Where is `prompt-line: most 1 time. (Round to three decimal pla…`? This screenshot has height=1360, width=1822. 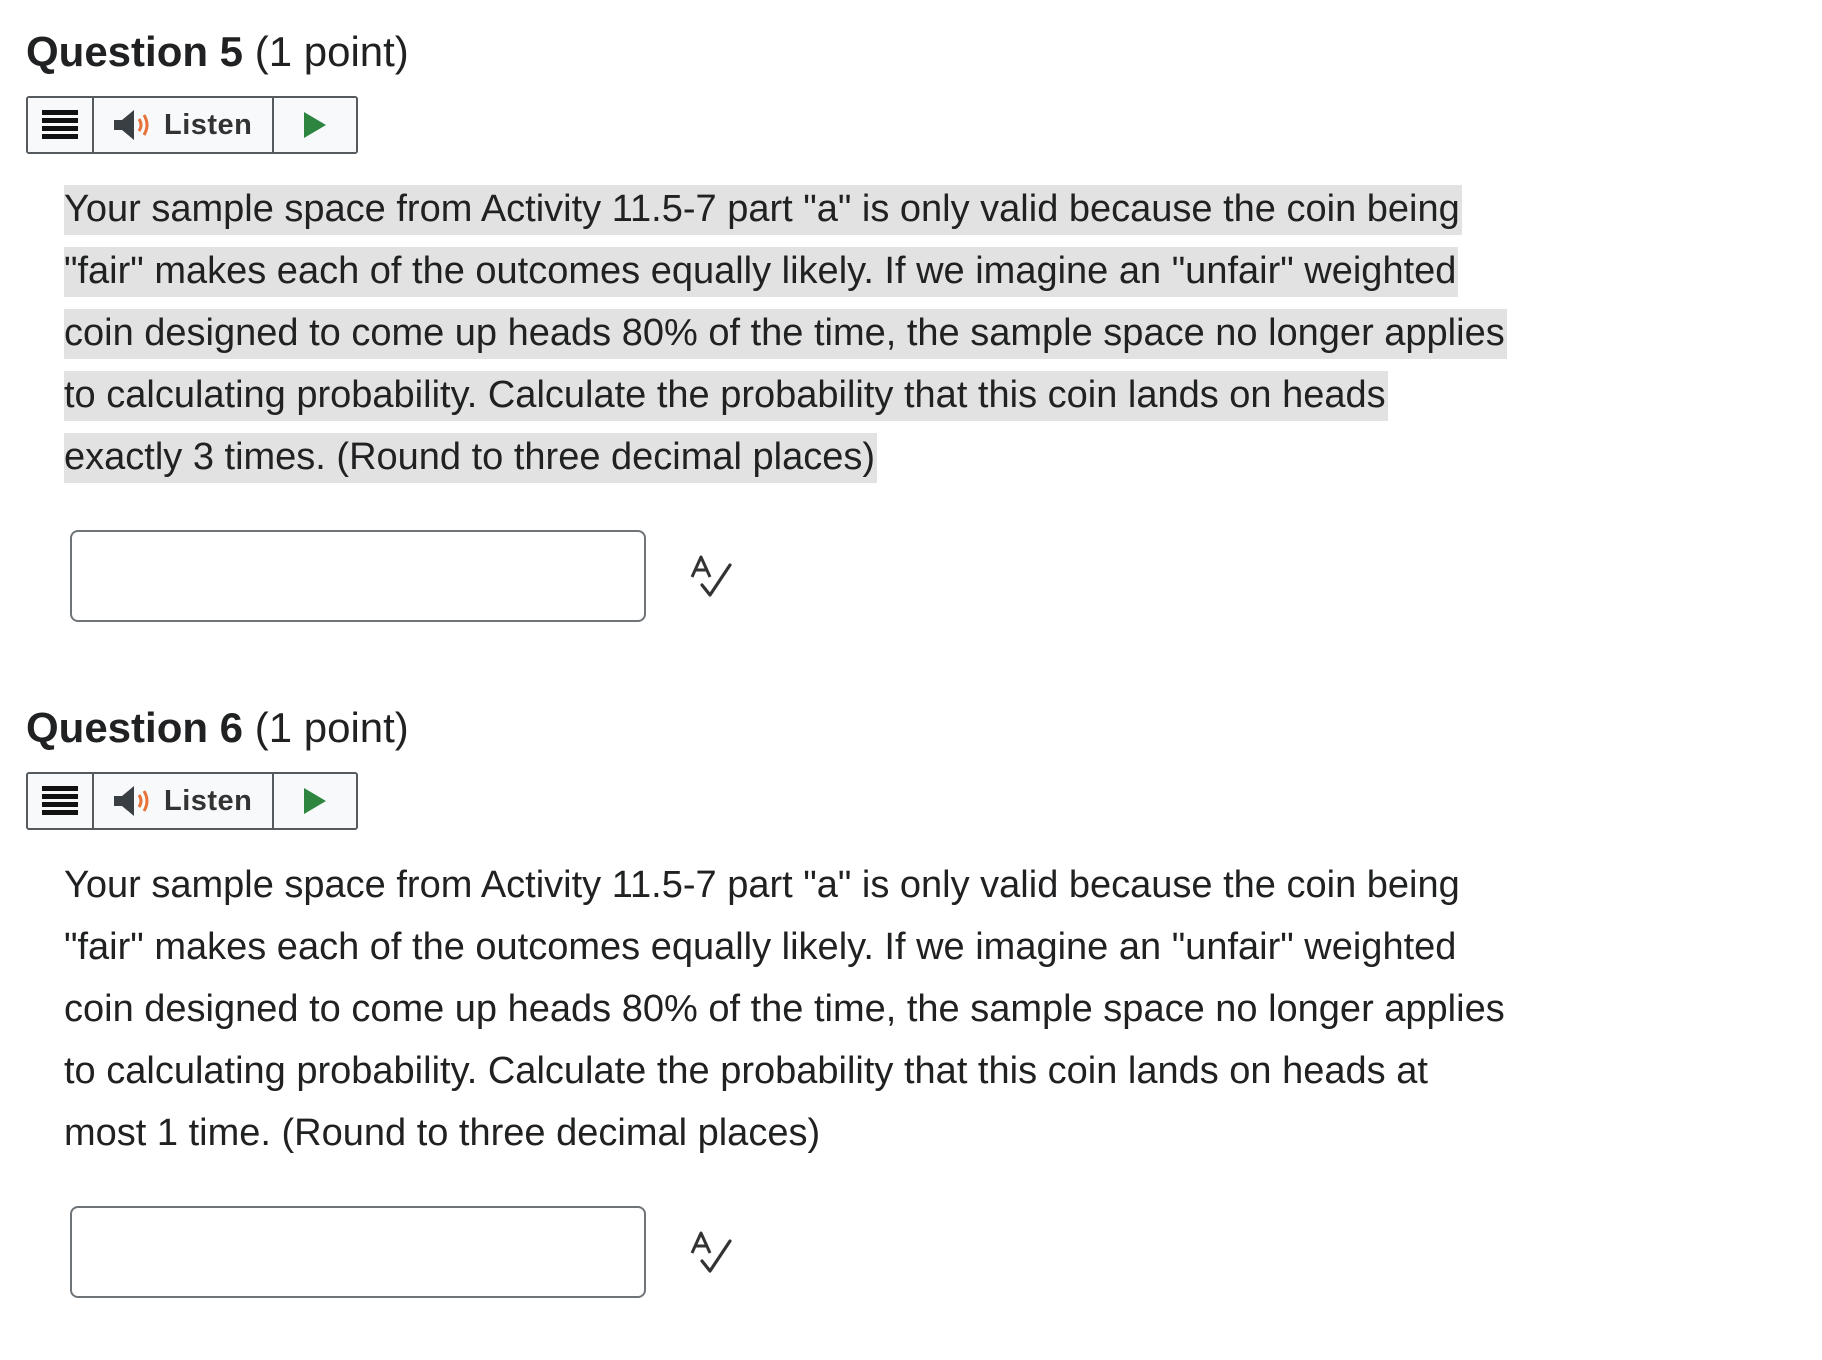
prompt-line: most 1 time. (Round to three decimal pla… is located at coordinates (914, 1133).